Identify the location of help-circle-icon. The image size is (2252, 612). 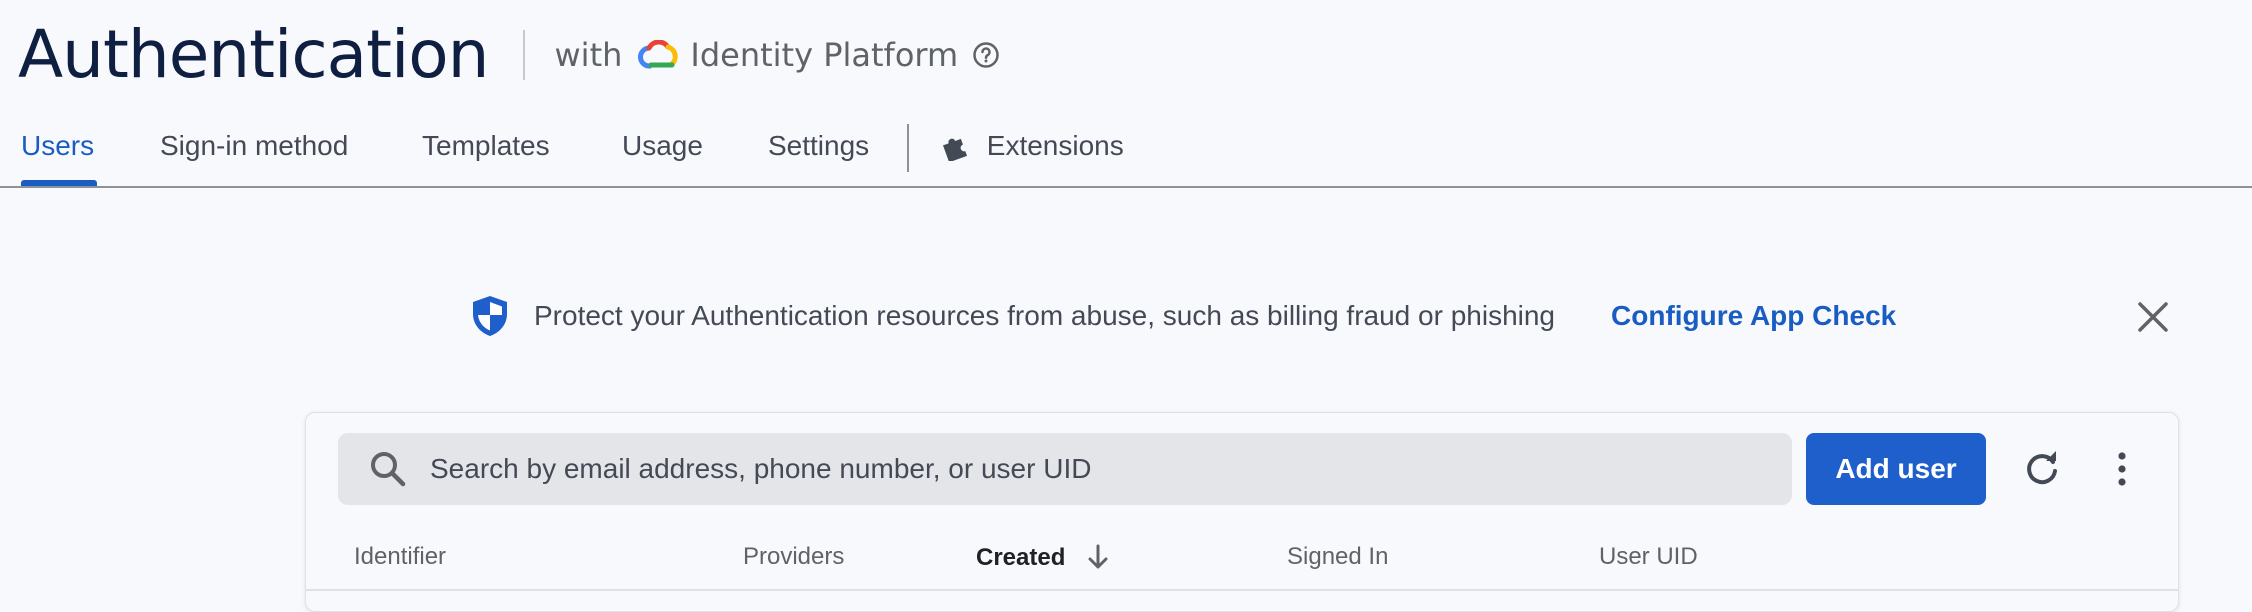
(986, 55).